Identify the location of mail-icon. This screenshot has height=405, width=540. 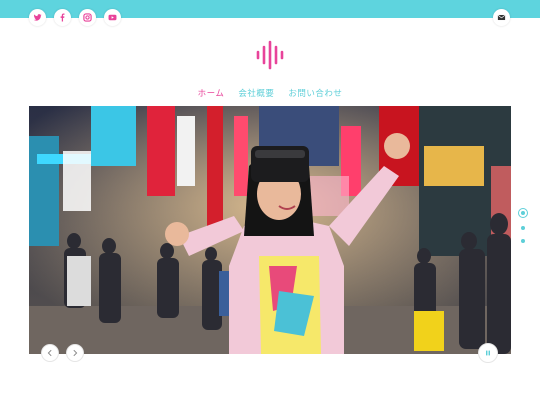
(501, 17).